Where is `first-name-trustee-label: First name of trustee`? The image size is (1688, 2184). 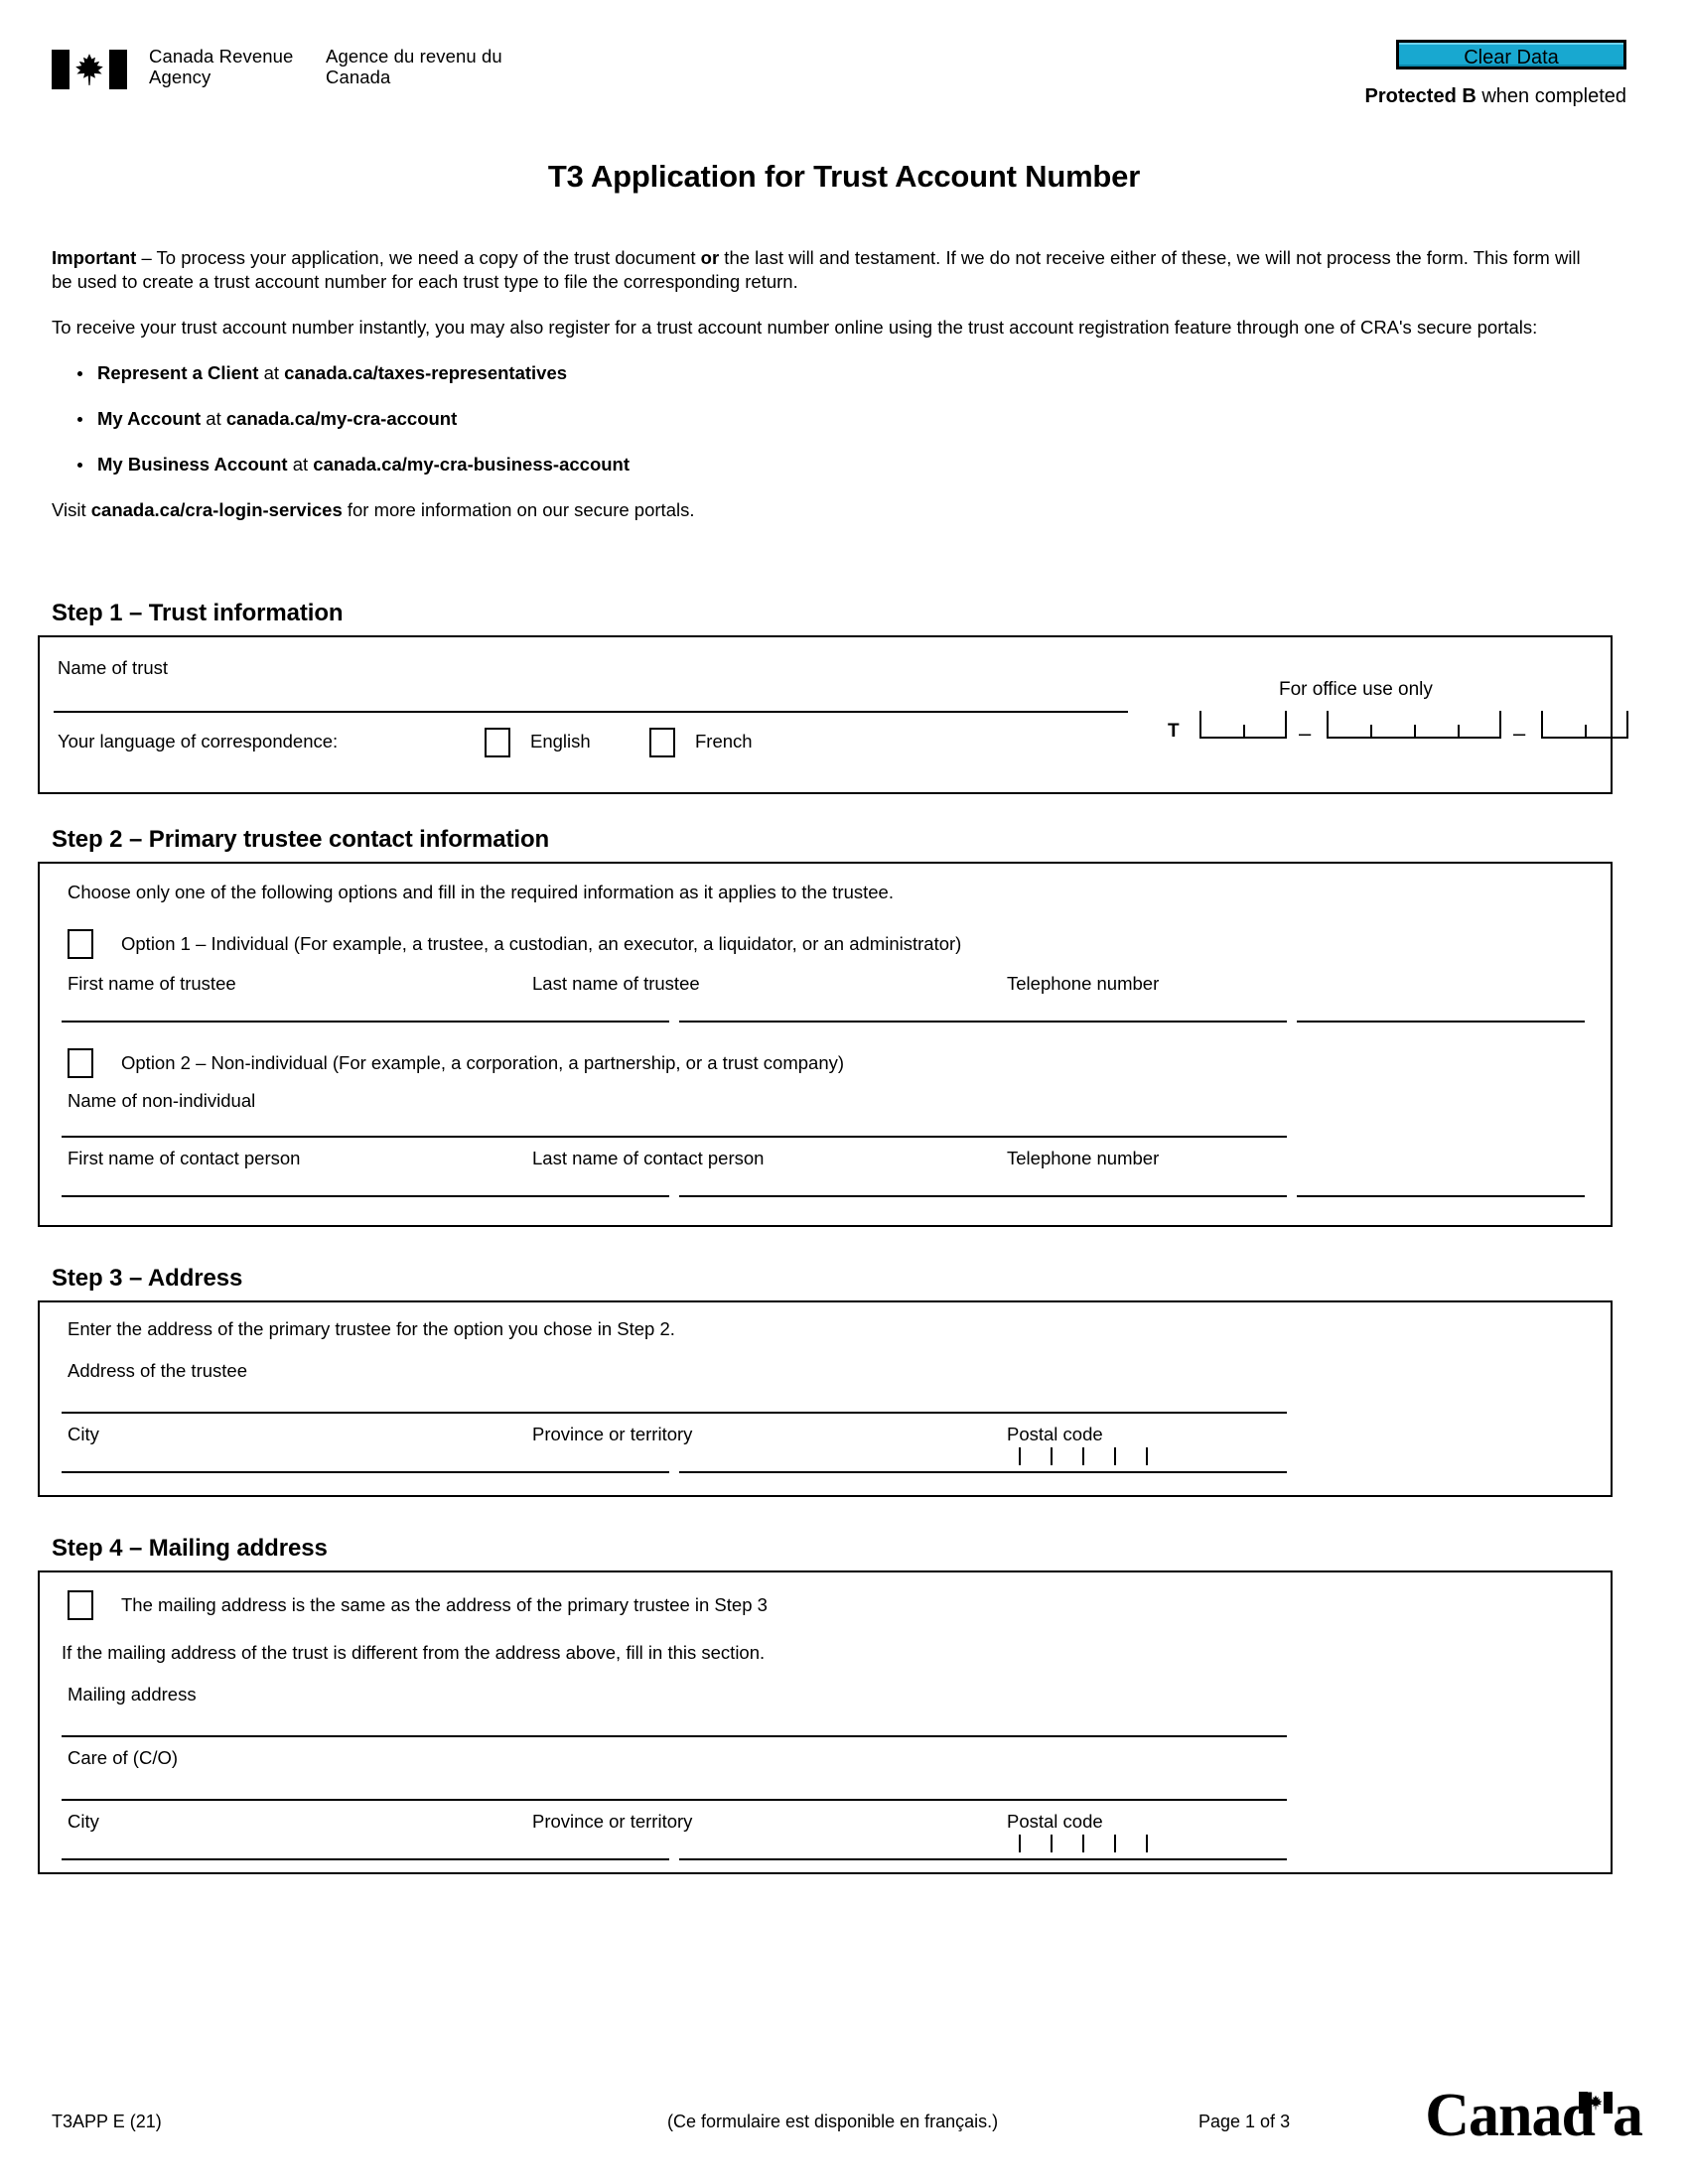
first-name-trustee-label: First name of trustee is located at coordinates (152, 983).